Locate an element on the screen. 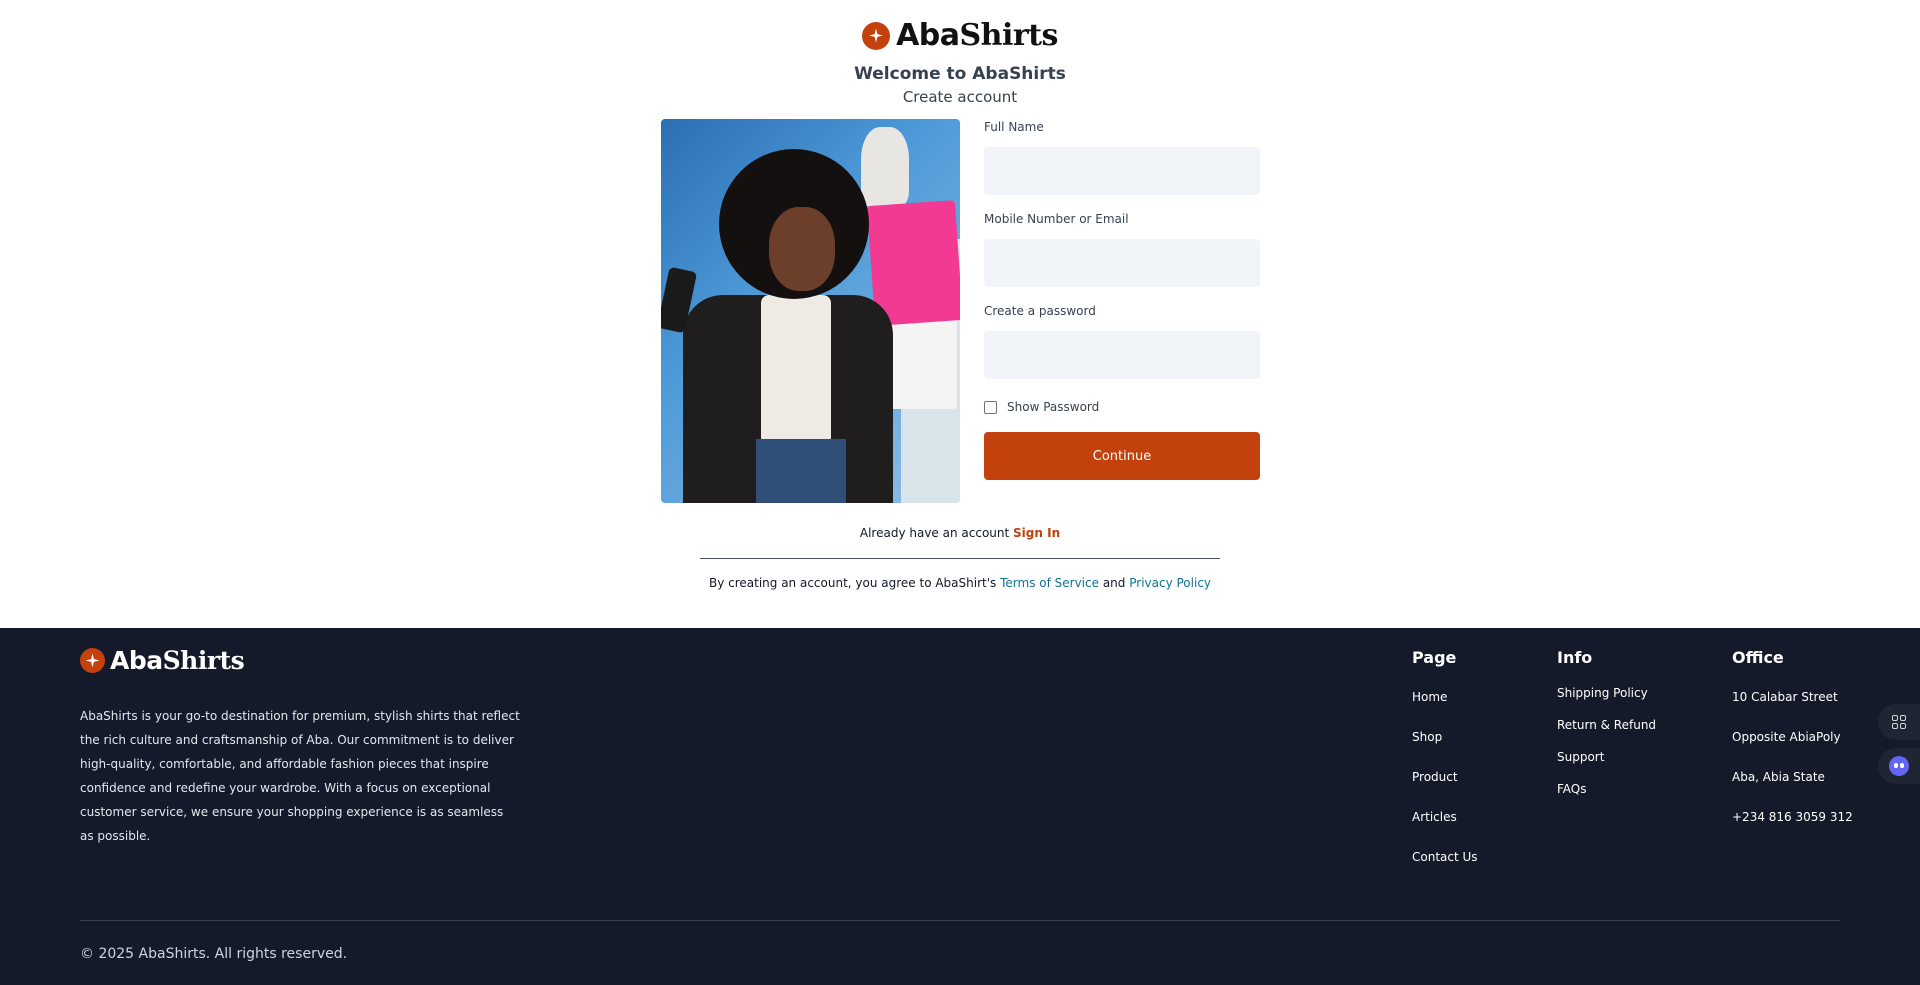 The height and width of the screenshot is (985, 1920). signin-link: Sign In is located at coordinates (1036, 533).